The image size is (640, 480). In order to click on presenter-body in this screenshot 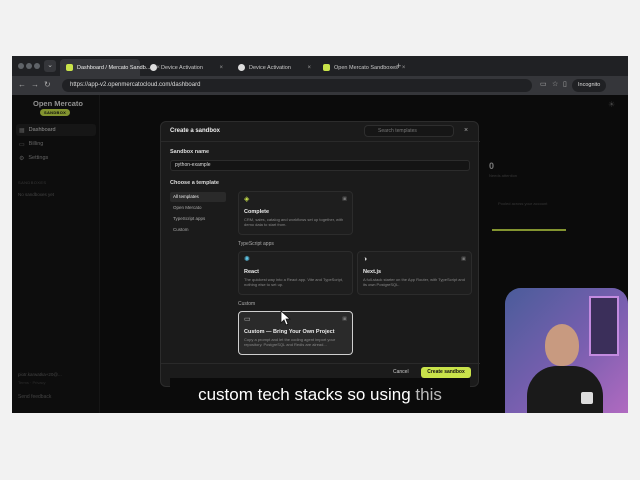, I will do `click(565, 389)`.